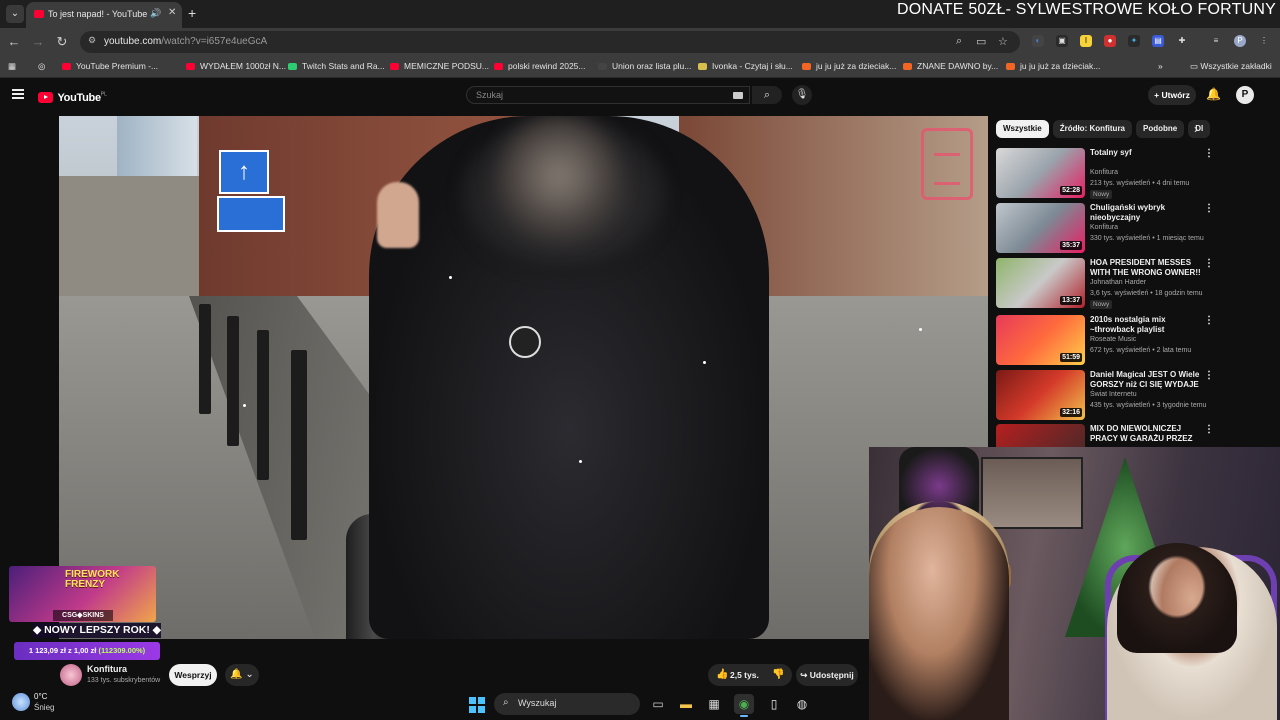  Describe the element at coordinates (1038, 41) in the screenshot. I see `extension-icon: ◐` at that location.